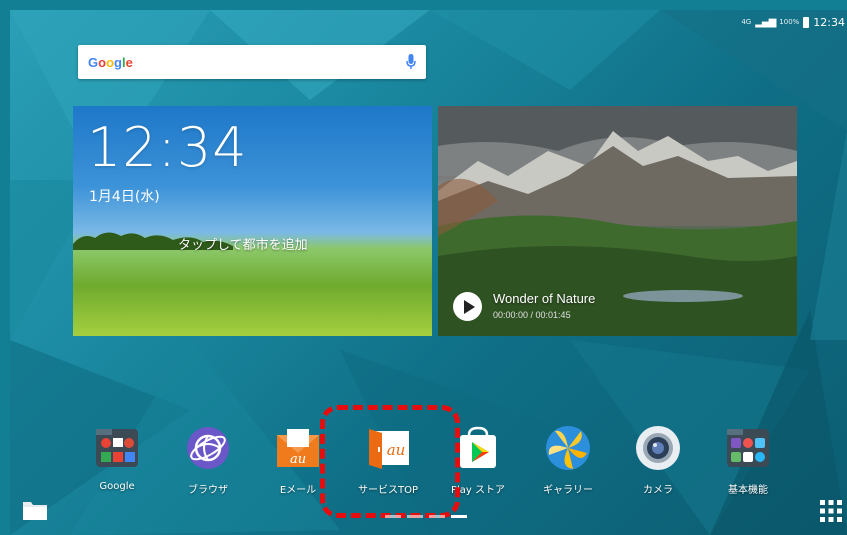  What do you see at coordinates (298, 459) in the screenshot?
I see `svg-text: au` at bounding box center [298, 459].